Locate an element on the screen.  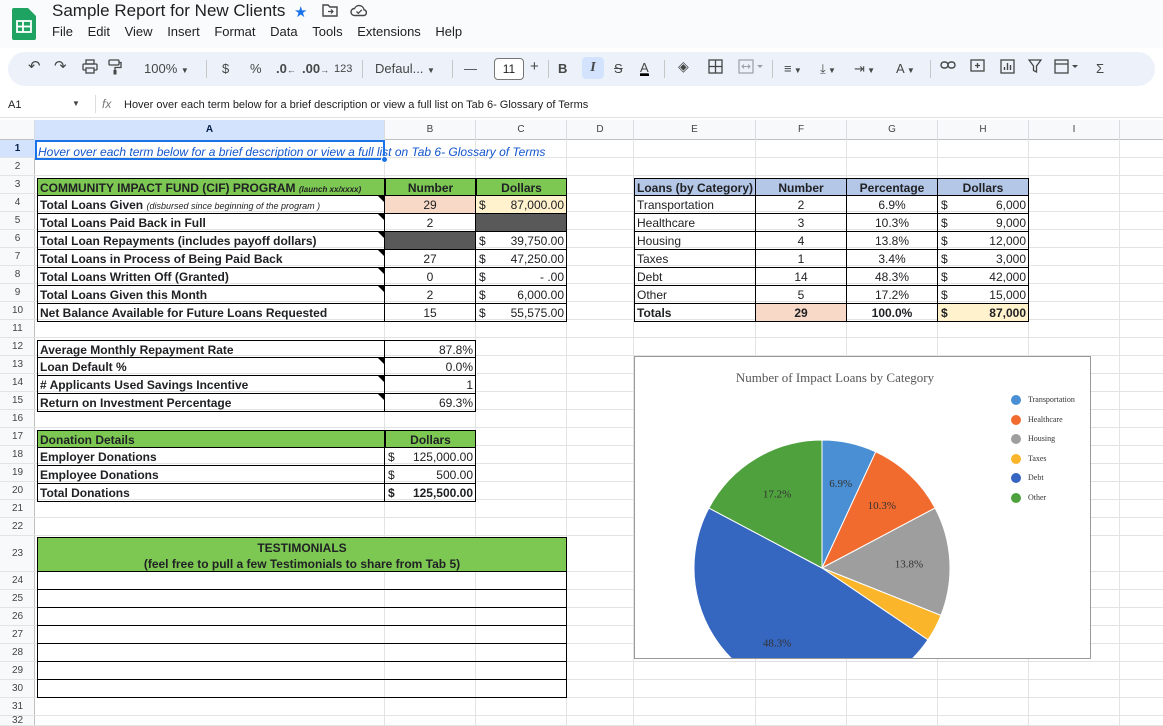
category-dollars: $12,000 is located at coordinates (983, 241).